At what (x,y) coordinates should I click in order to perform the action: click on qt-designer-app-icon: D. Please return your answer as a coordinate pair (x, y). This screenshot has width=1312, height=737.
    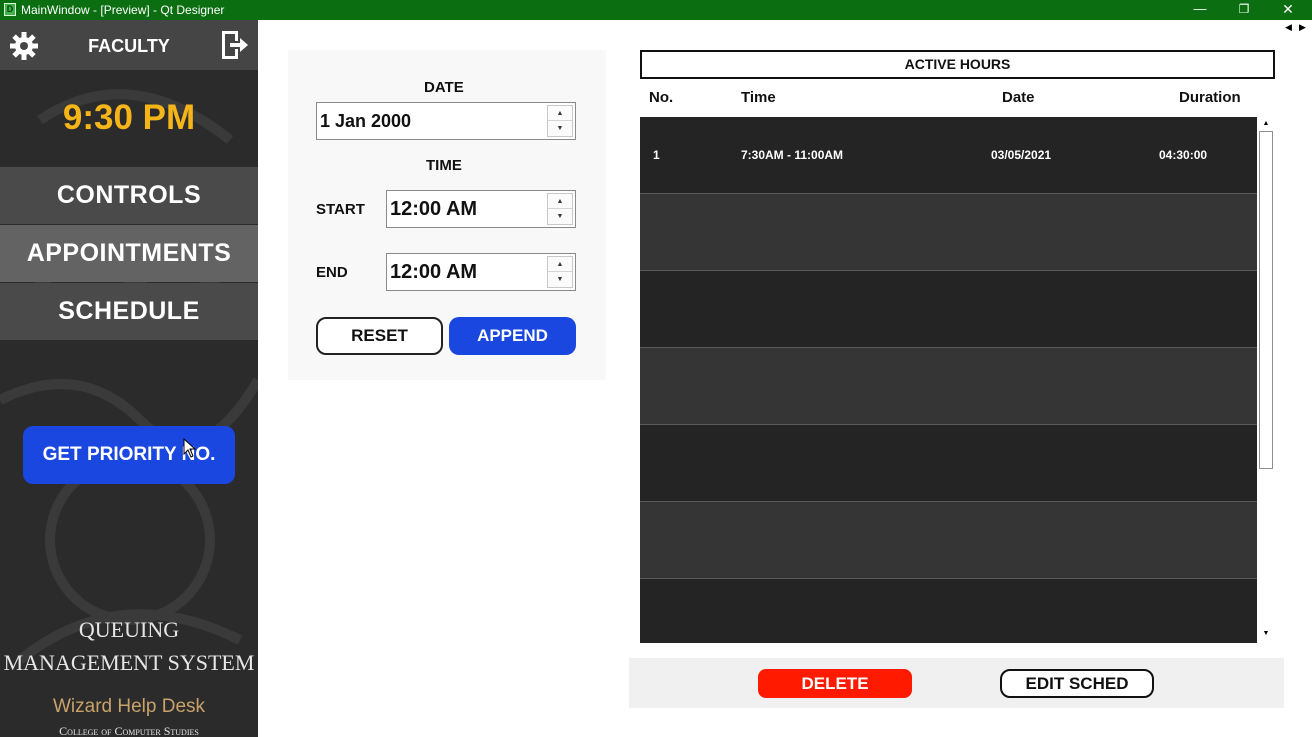
    Looking at the image, I should click on (10, 9).